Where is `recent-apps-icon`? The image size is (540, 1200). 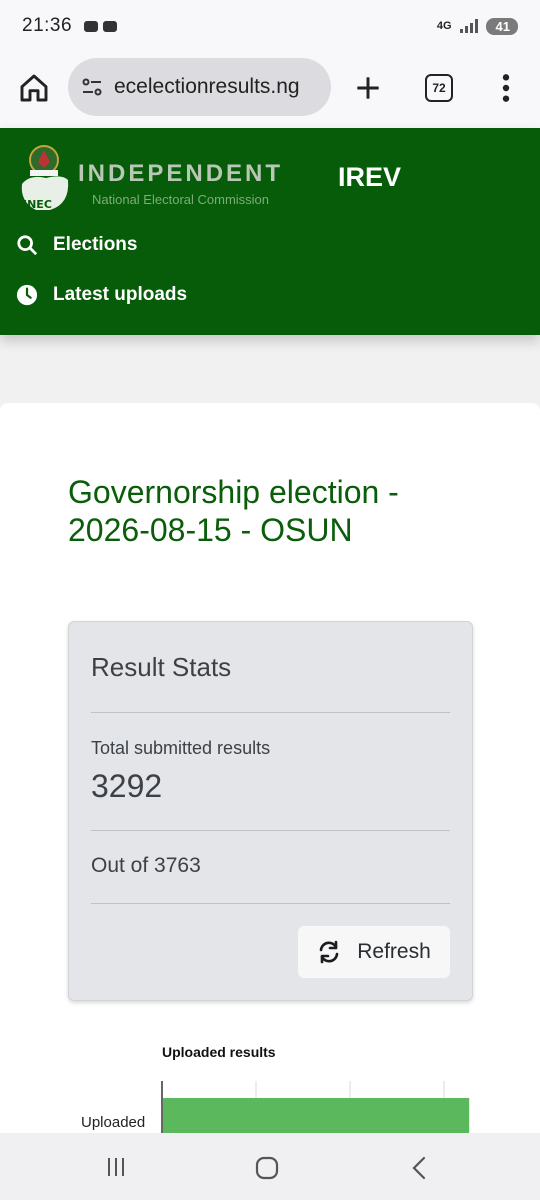
recent-apps-icon is located at coordinates (116, 1167).